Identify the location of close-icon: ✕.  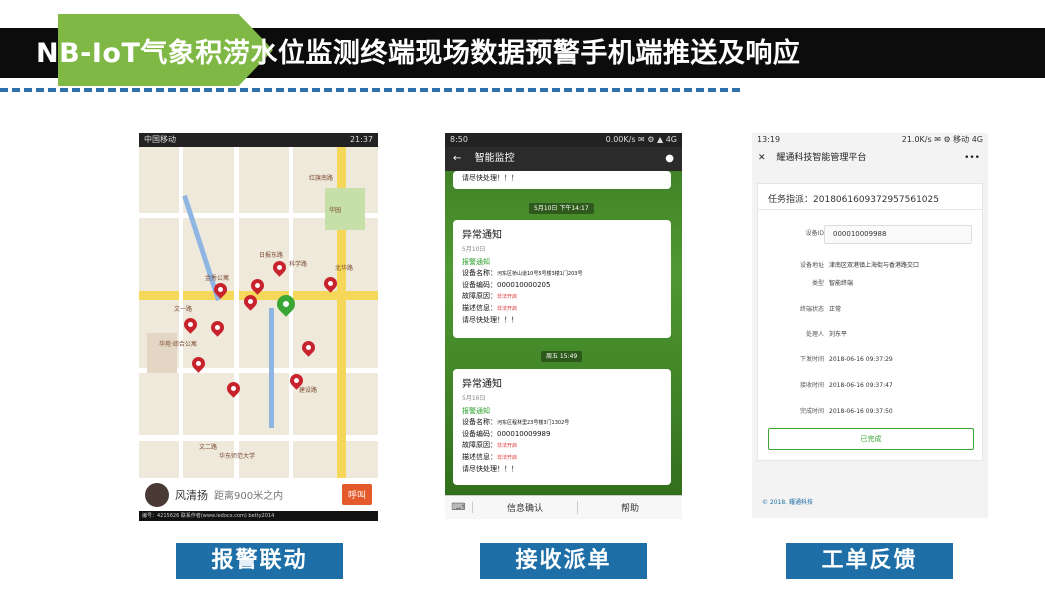
(762, 158).